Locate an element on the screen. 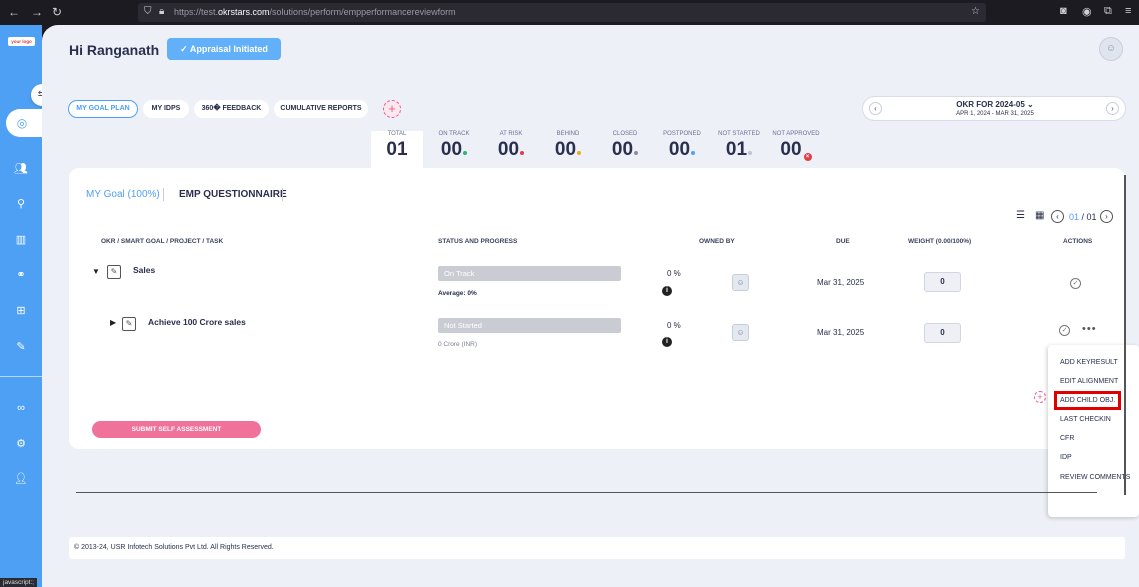  progress-bar: On Track is located at coordinates (529, 273).